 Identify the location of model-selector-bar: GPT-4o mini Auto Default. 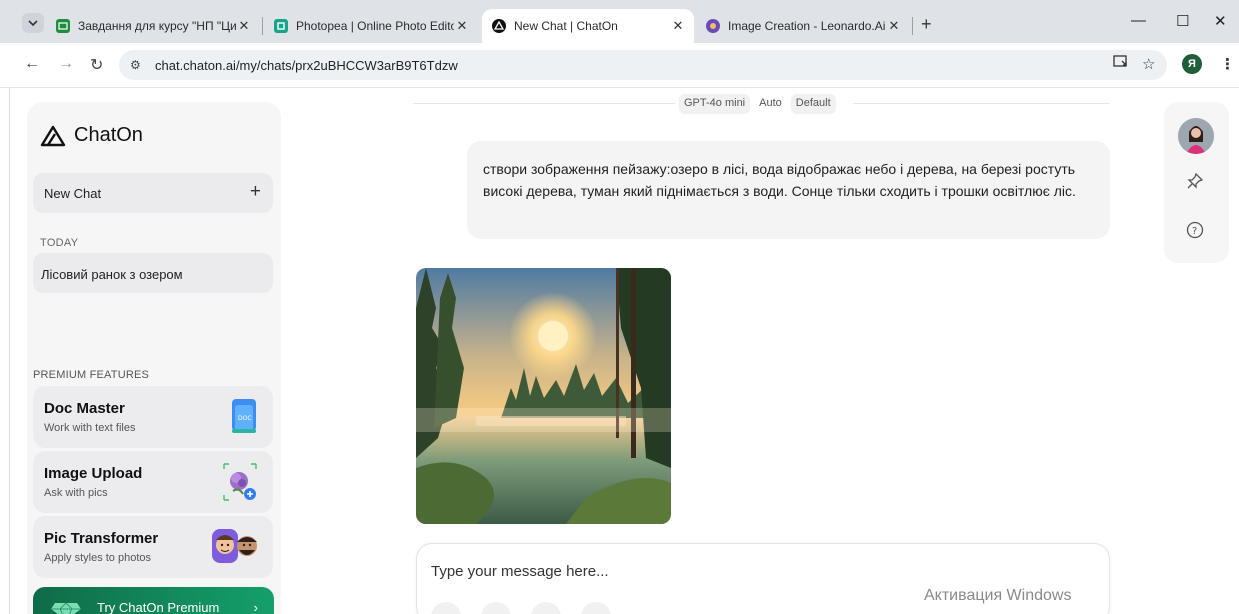
(761, 104).